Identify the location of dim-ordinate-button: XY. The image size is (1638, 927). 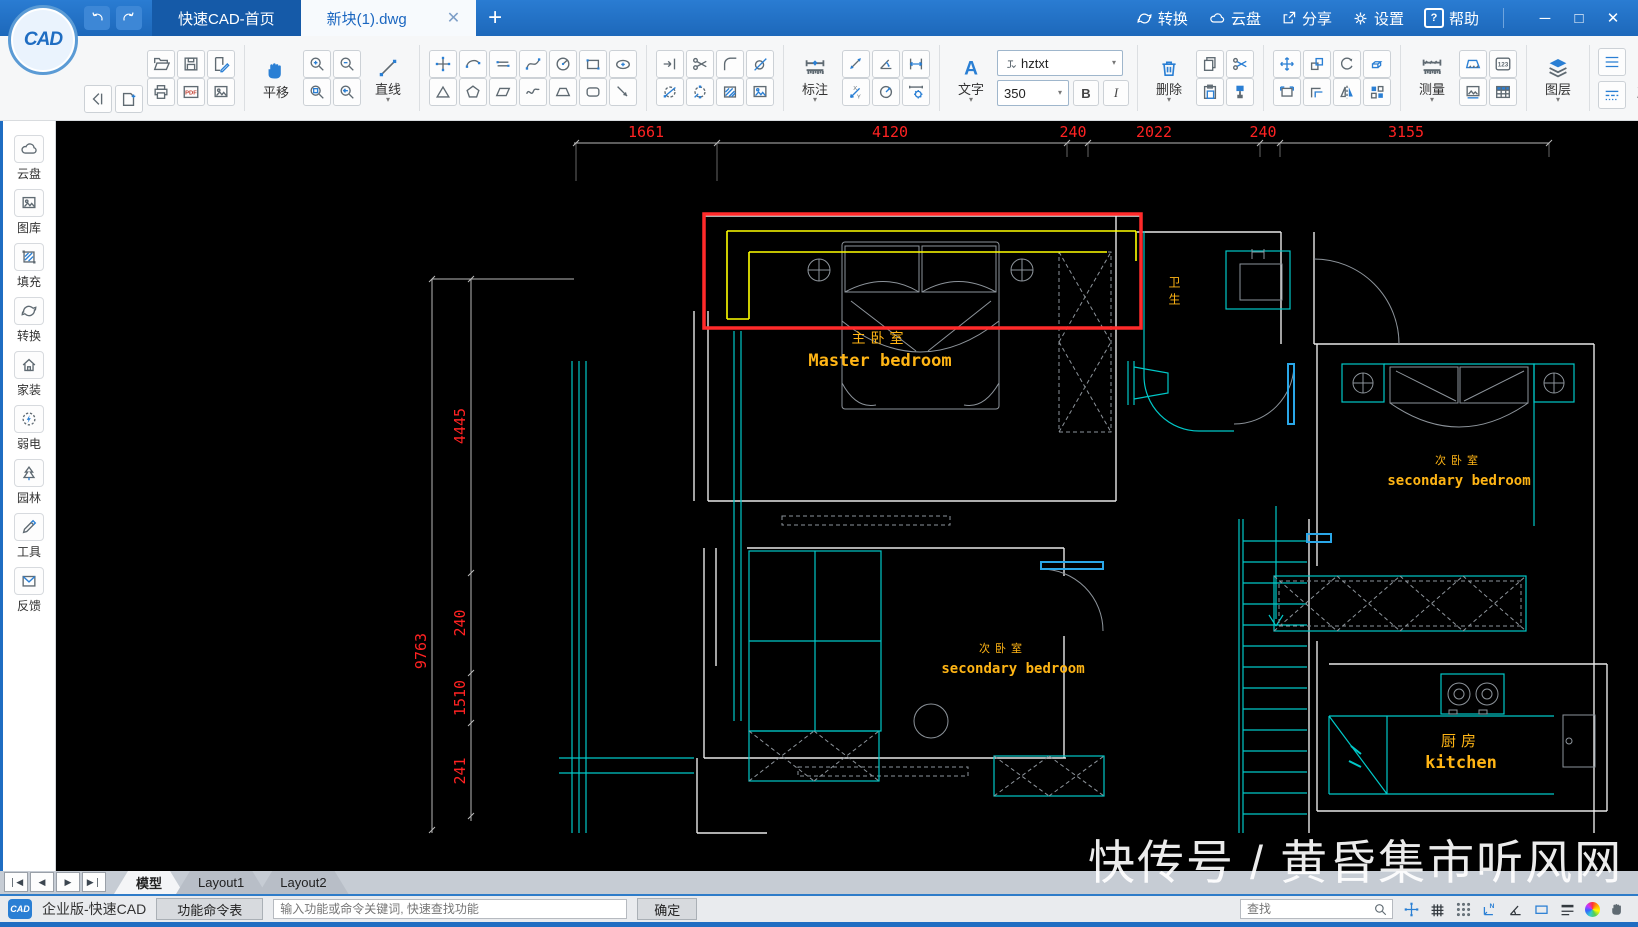
(856, 92).